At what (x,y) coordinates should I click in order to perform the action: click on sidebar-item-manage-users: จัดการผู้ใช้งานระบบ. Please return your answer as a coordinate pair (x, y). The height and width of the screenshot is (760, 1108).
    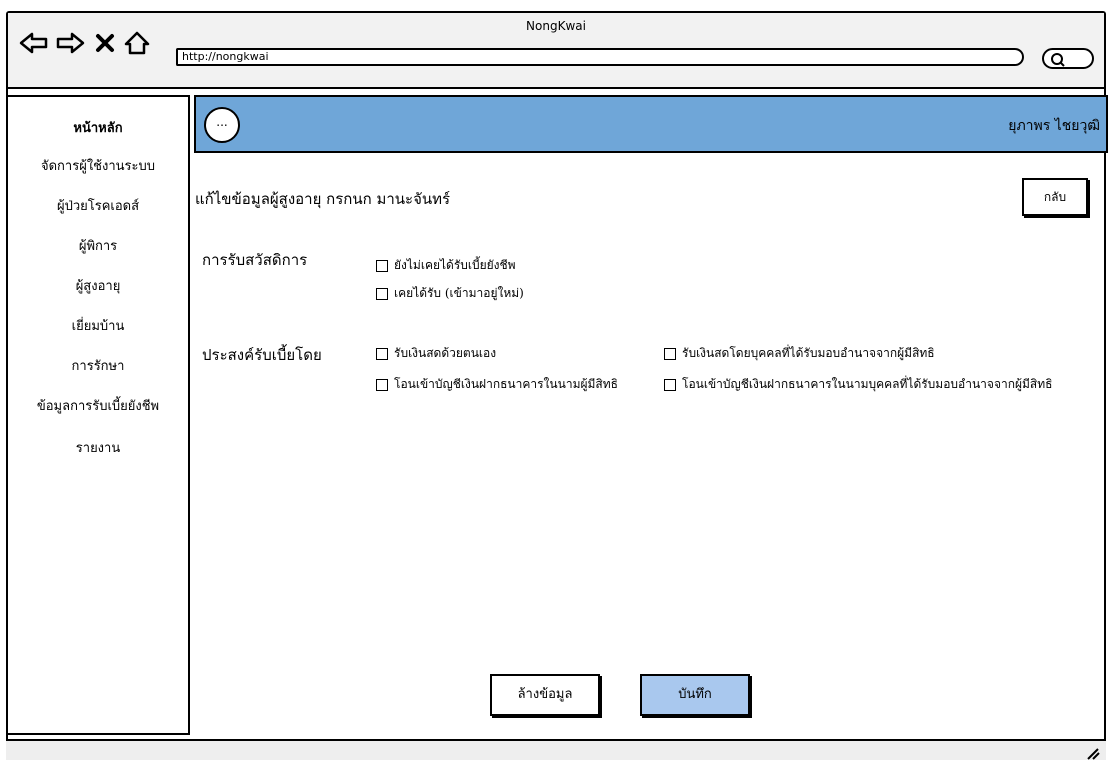
    Looking at the image, I should click on (98, 165).